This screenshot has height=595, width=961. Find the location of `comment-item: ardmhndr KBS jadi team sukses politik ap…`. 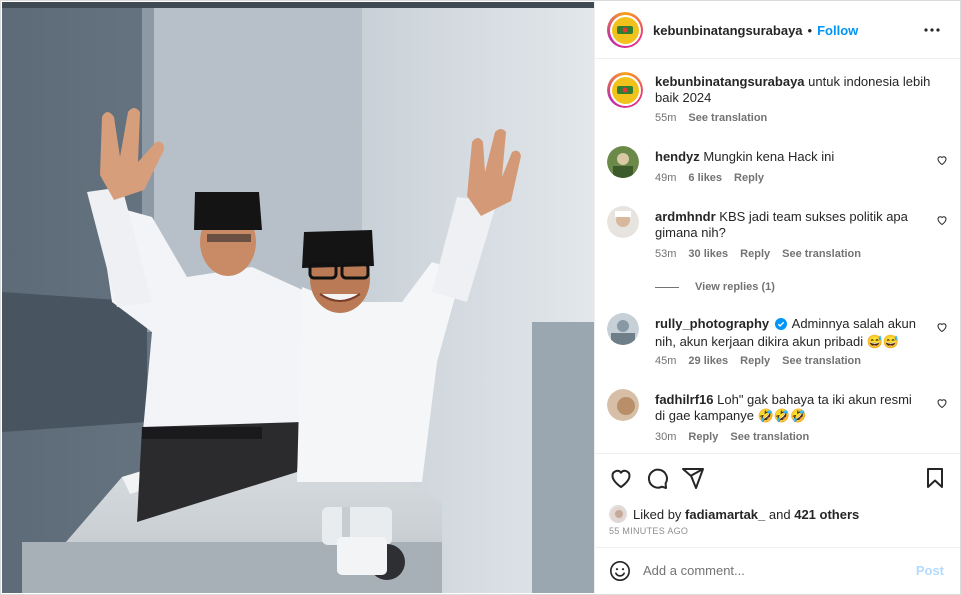

comment-item: ardmhndr KBS jadi team sukses politik ap… is located at coordinates (779, 234).